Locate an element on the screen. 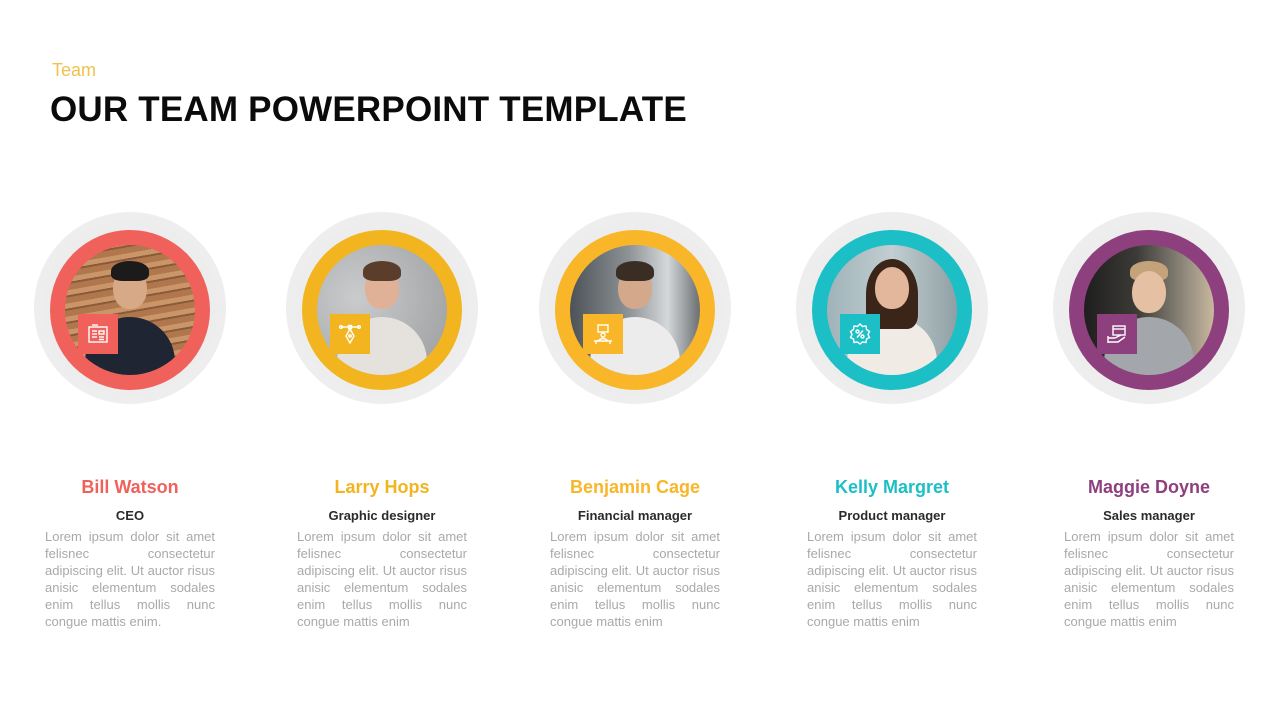 The height and width of the screenshot is (720, 1280). eyebrow-label: Team is located at coordinates (74, 70).